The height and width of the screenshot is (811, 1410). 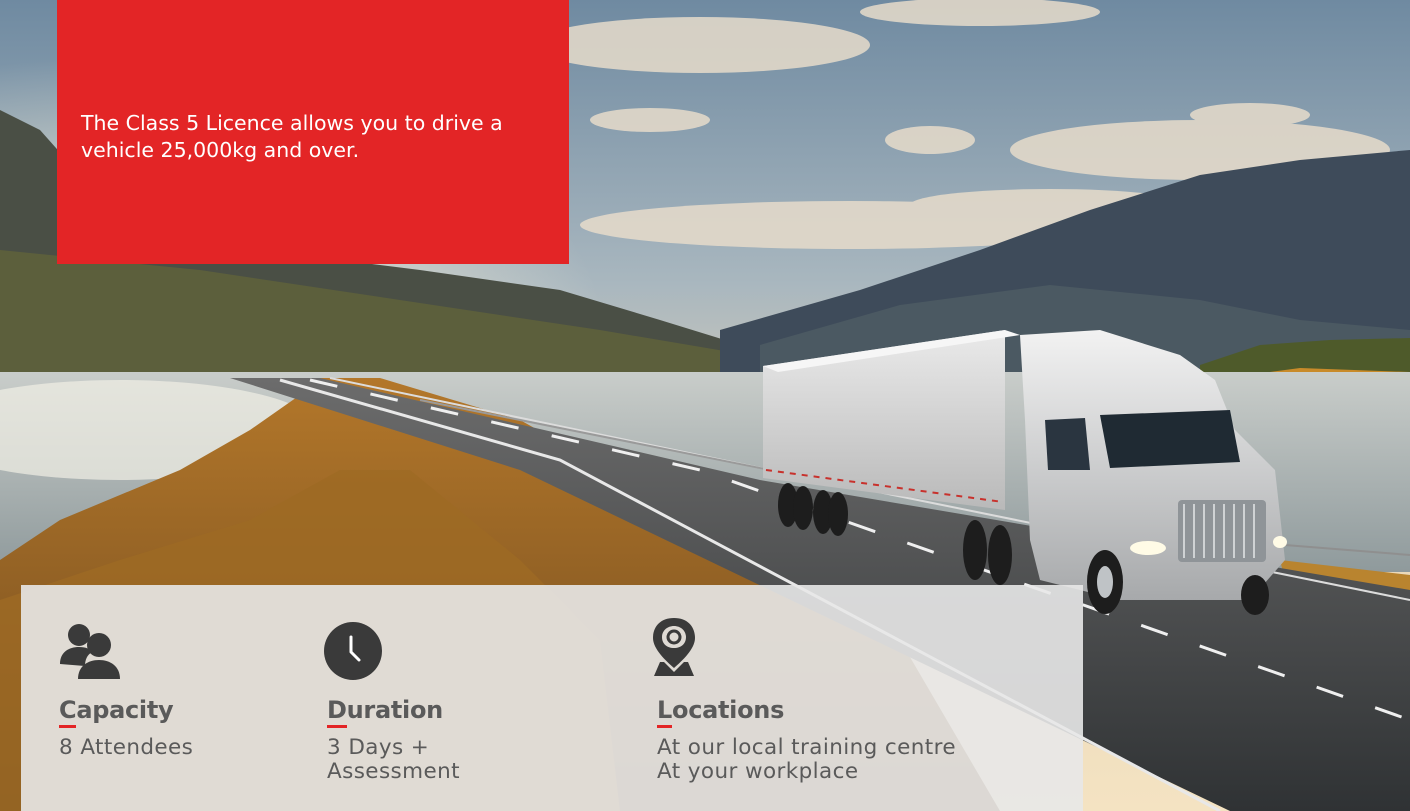 What do you see at coordinates (807, 747) in the screenshot?
I see `locations-value-line-1: At our local training centre` at bounding box center [807, 747].